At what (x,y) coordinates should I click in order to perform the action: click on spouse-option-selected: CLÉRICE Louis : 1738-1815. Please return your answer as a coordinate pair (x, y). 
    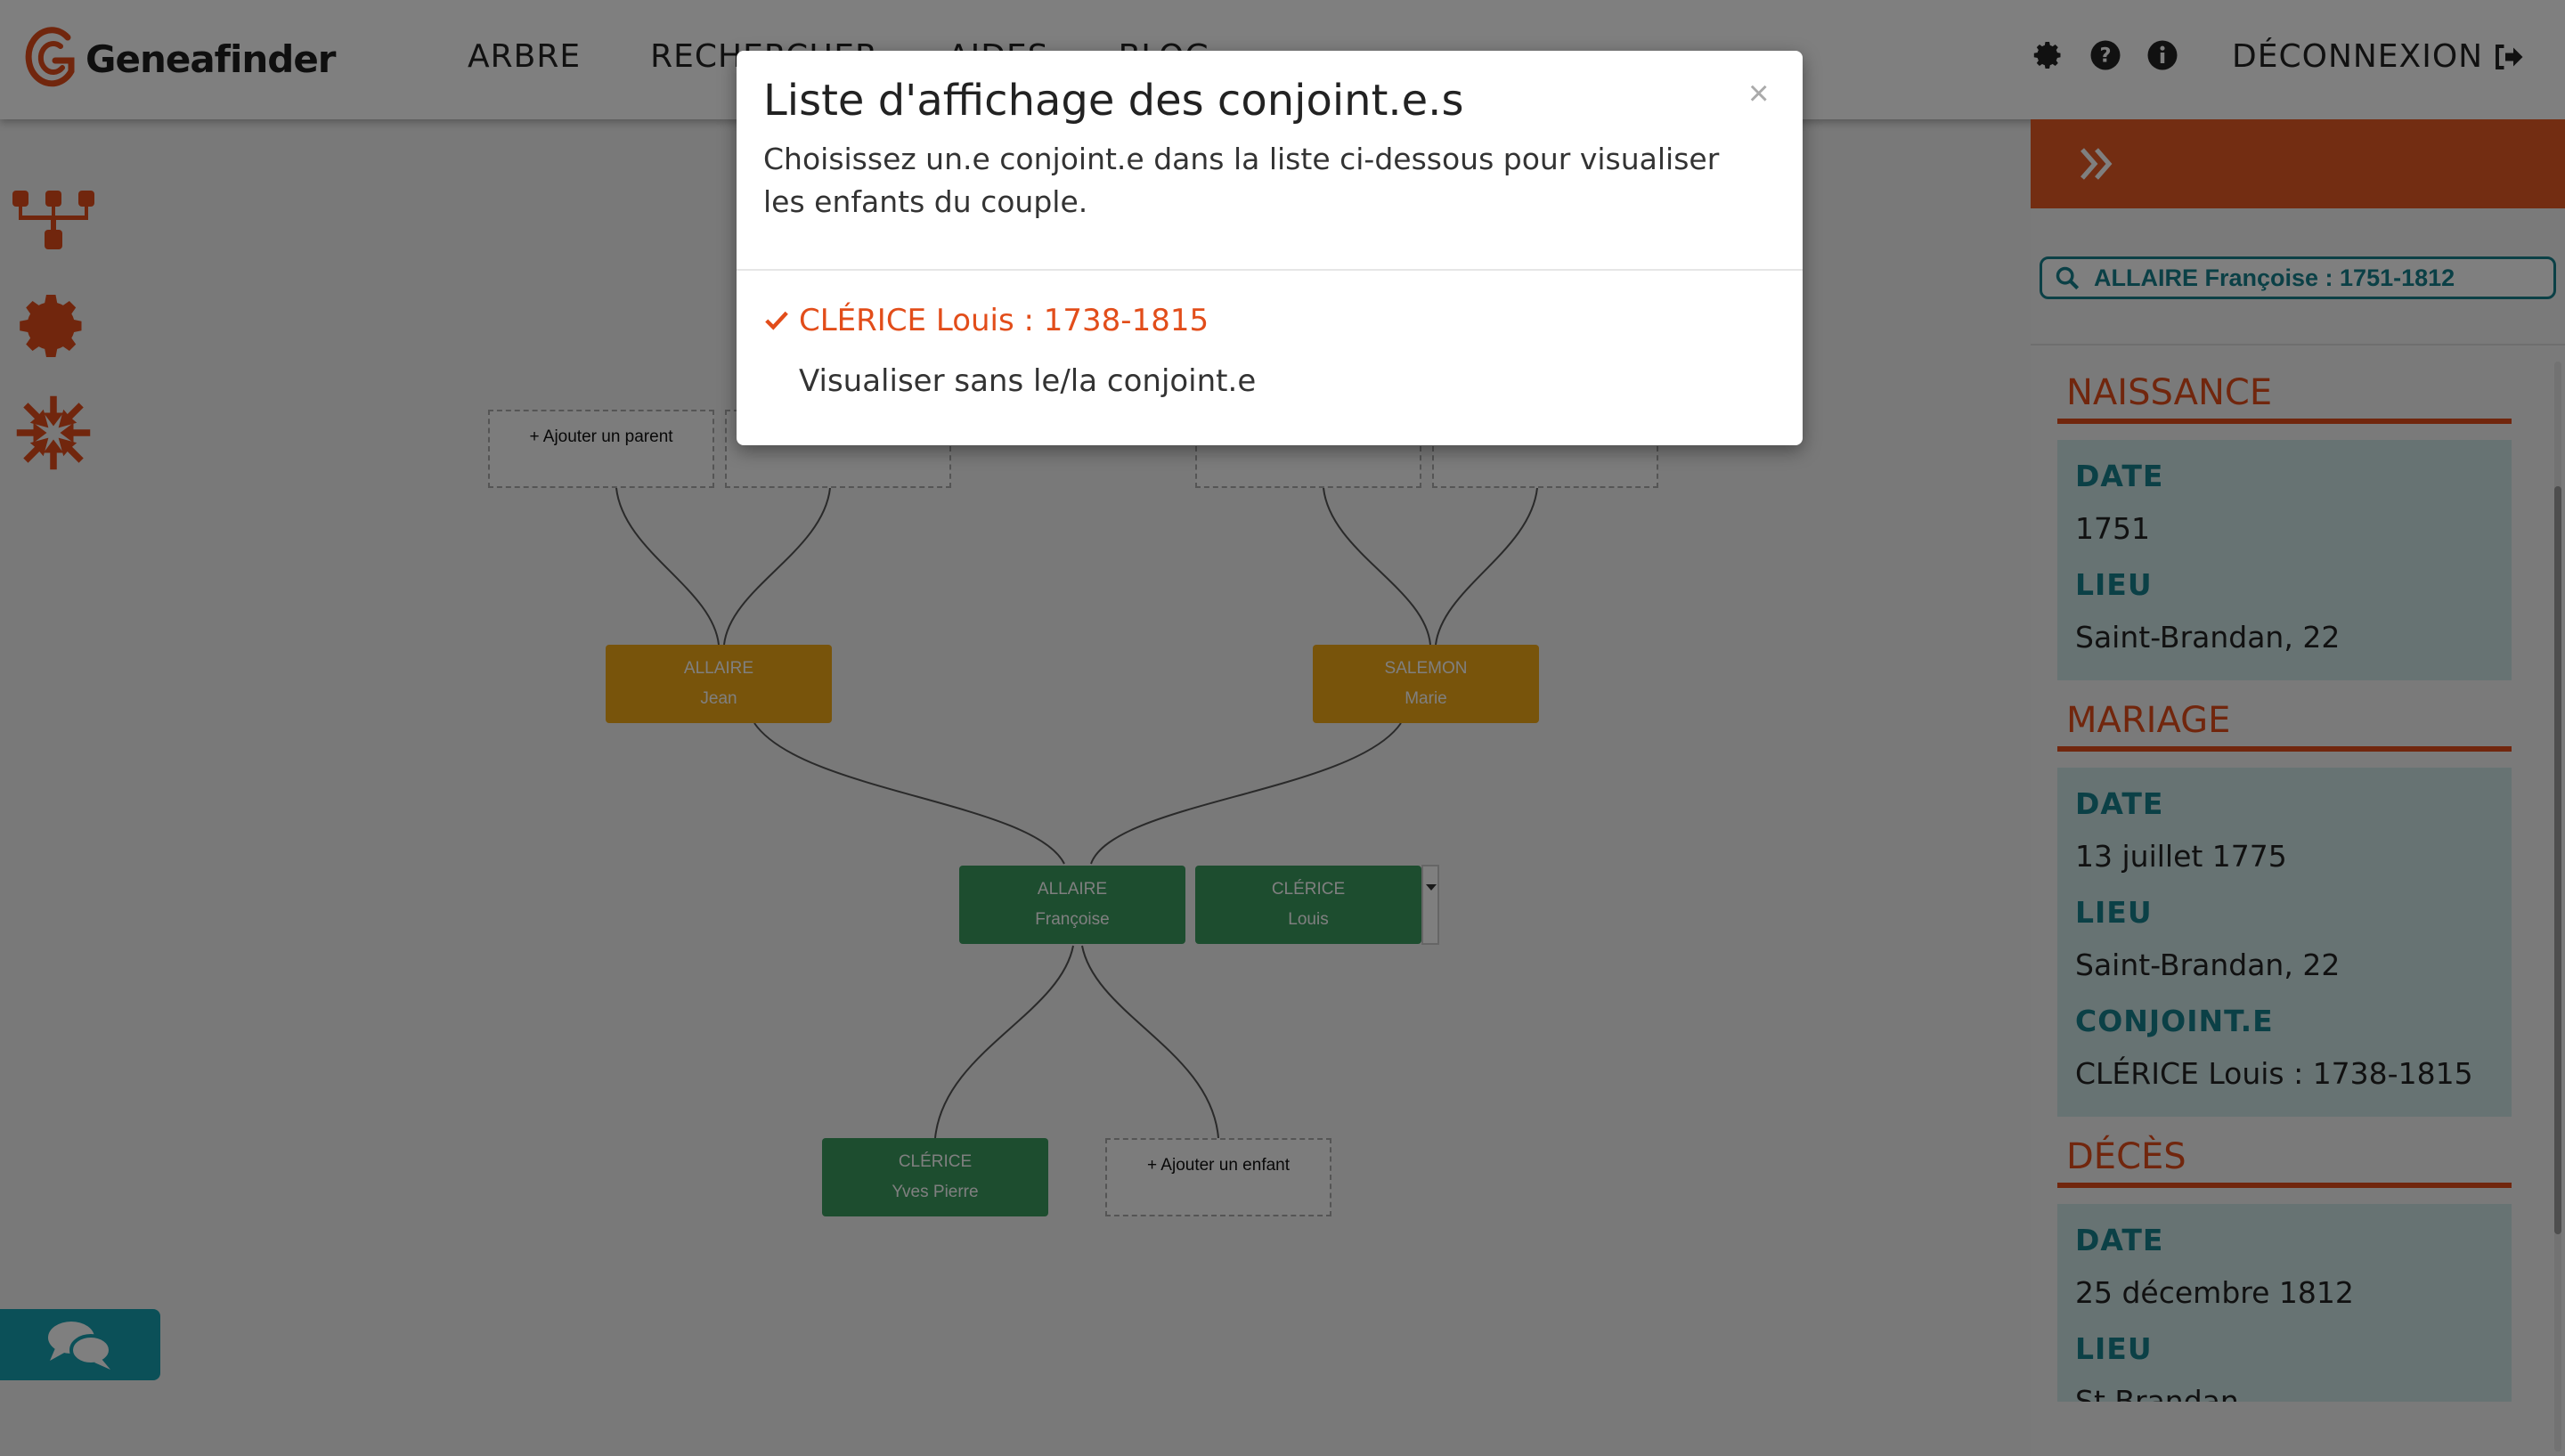
    Looking at the image, I should click on (986, 320).